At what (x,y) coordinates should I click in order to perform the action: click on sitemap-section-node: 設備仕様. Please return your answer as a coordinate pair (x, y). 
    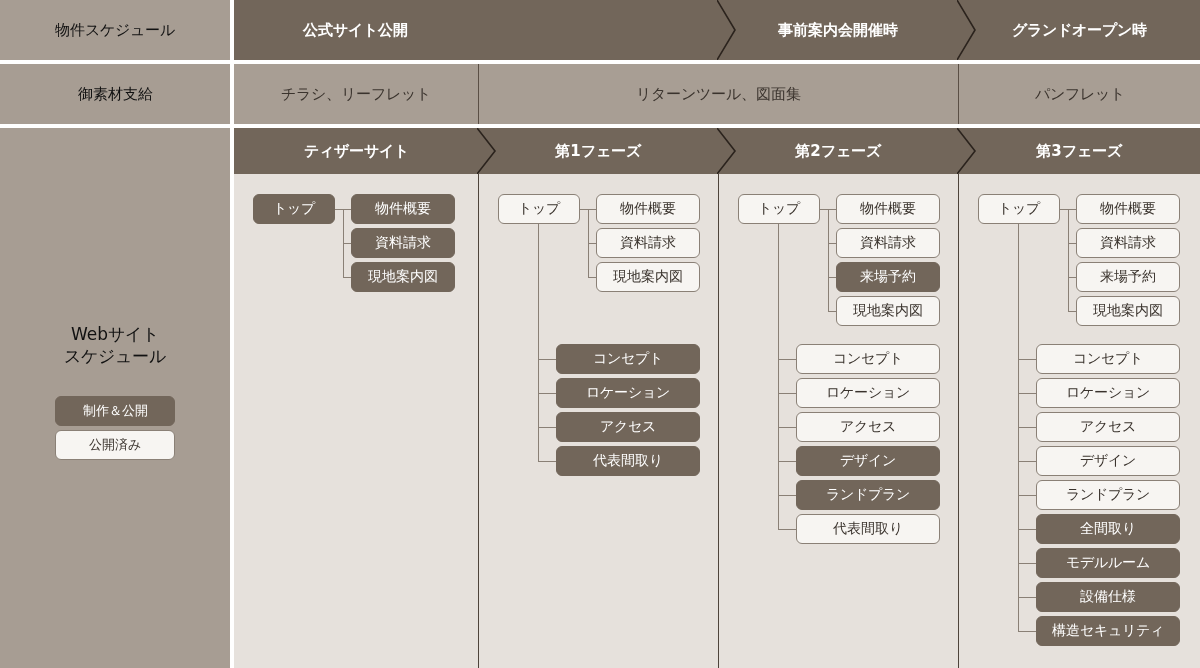
    Looking at the image, I should click on (1108, 597).